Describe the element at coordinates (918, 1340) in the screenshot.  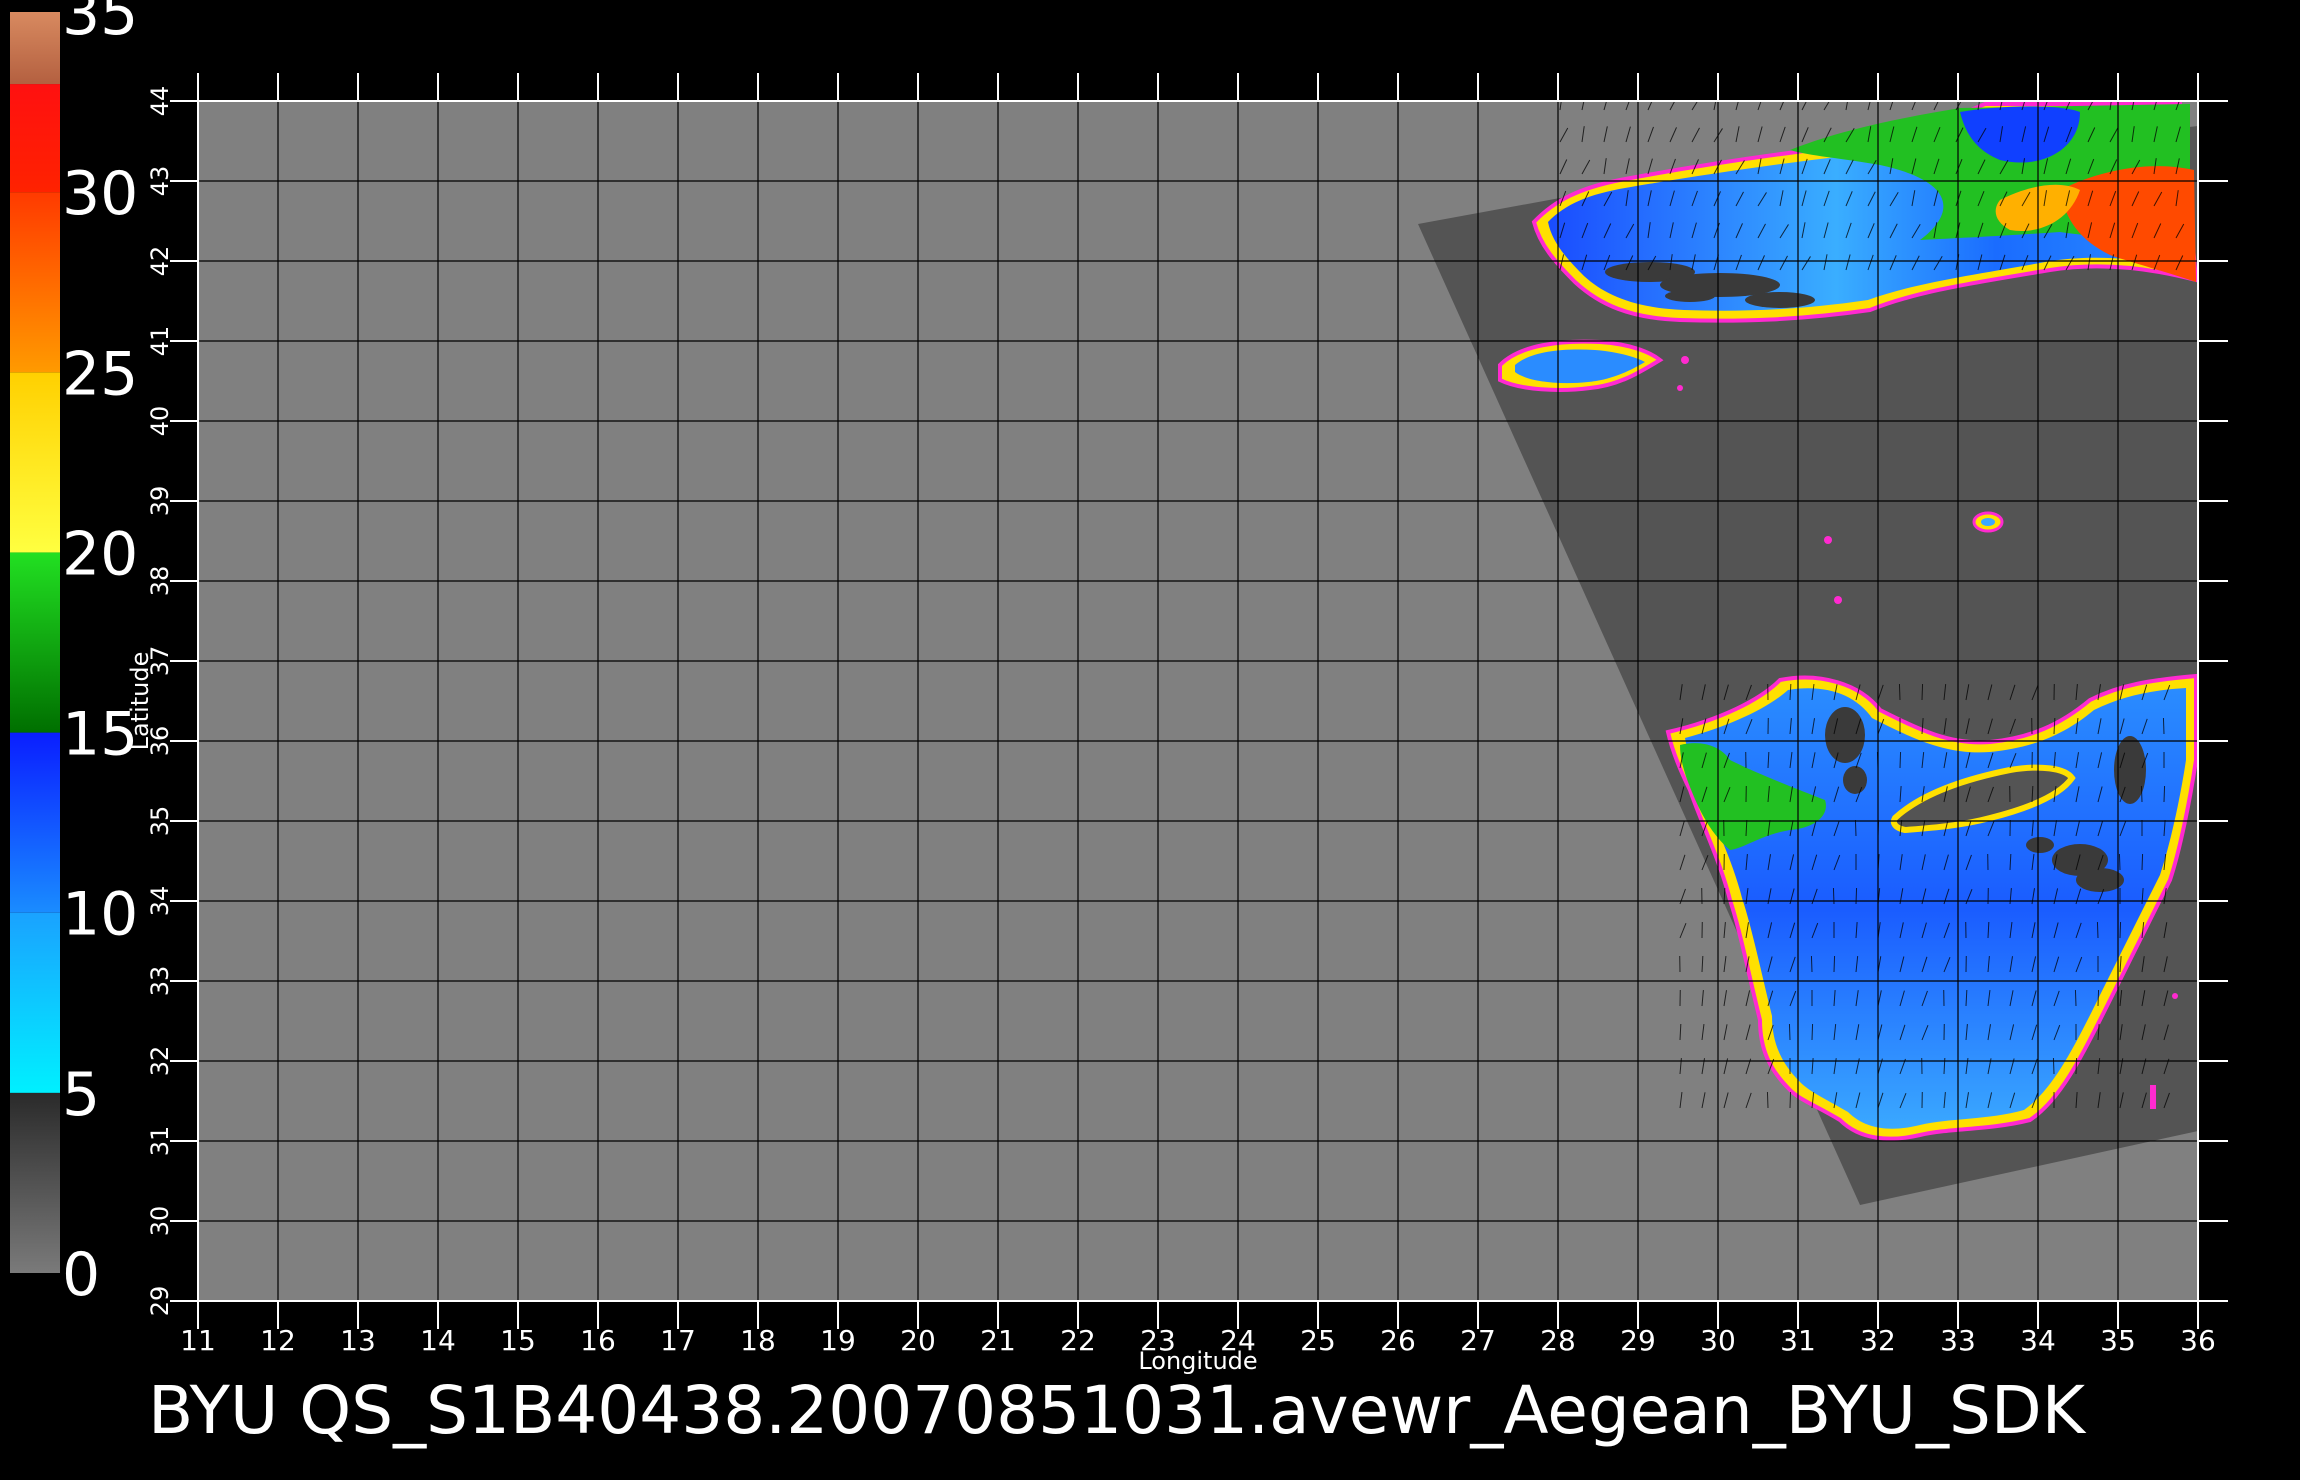
I see `x-tick-label-20: 20` at that location.